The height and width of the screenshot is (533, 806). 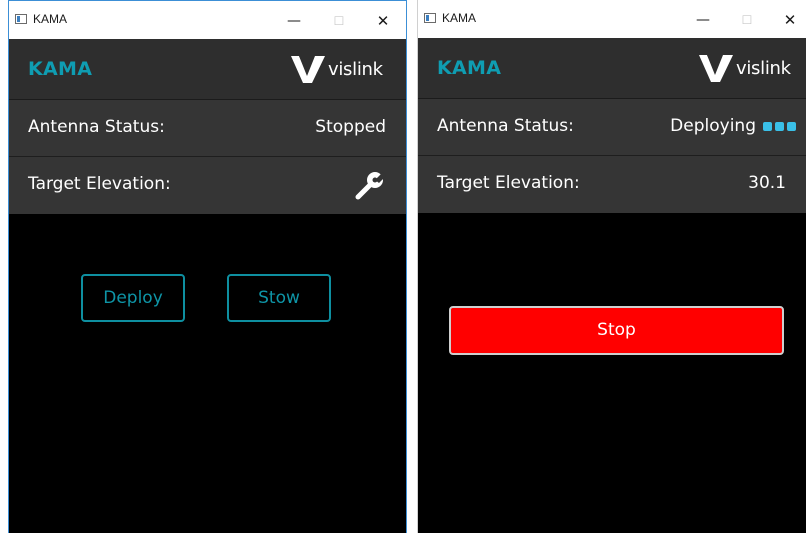 What do you see at coordinates (133, 298) in the screenshot?
I see `deploy-button: Deploy` at bounding box center [133, 298].